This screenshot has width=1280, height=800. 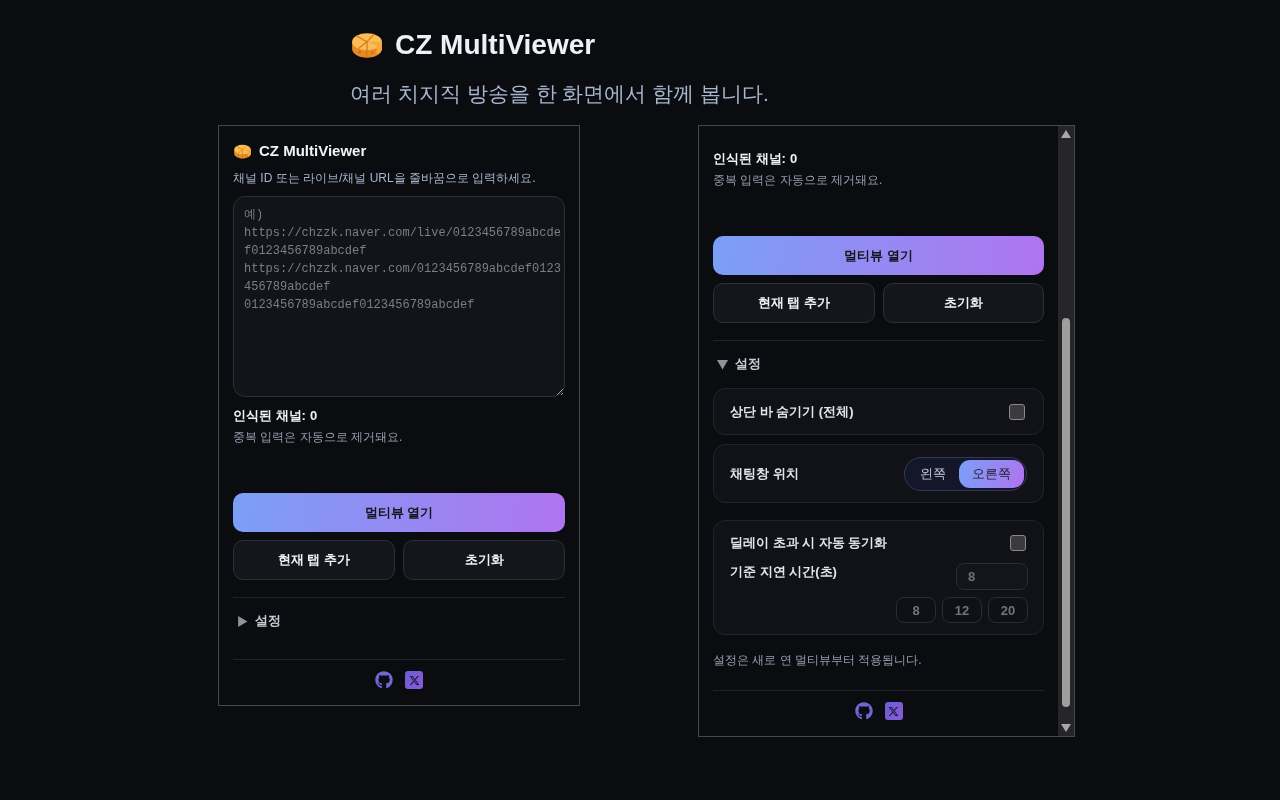 I want to click on scrollbar-thumb, so click(x=1066, y=512).